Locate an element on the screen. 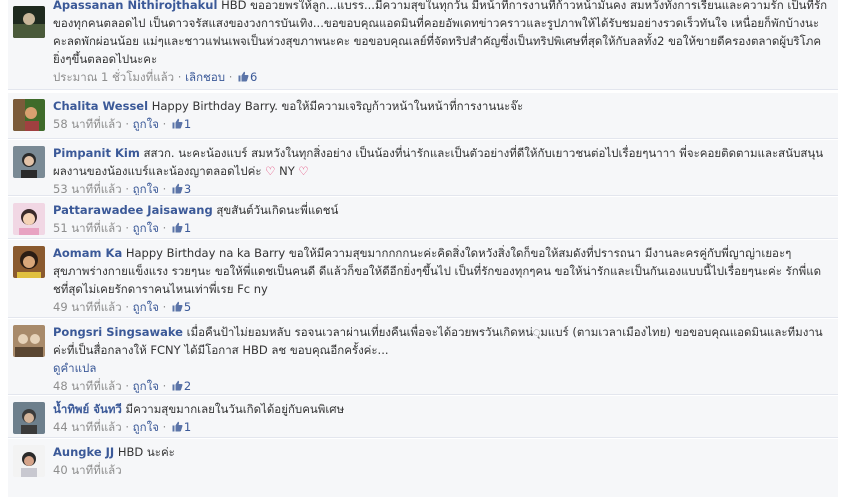 This screenshot has height=497, width=845. comment-author: Pimpanit Kim is located at coordinates (96, 153).